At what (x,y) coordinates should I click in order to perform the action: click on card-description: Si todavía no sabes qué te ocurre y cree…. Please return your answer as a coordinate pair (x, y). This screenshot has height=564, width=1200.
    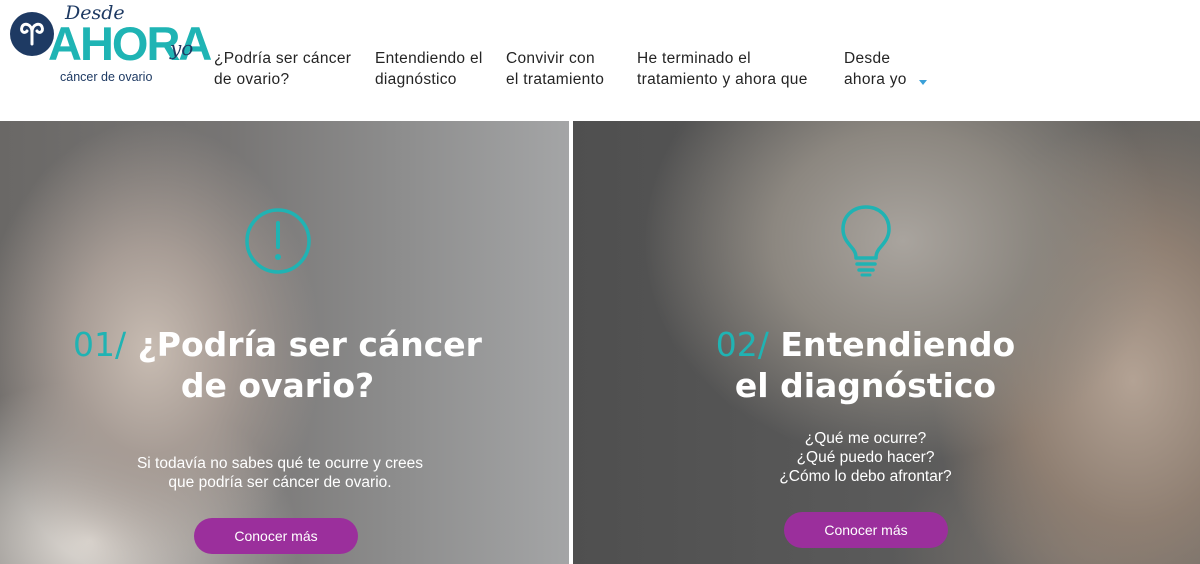
    Looking at the image, I should click on (280, 473).